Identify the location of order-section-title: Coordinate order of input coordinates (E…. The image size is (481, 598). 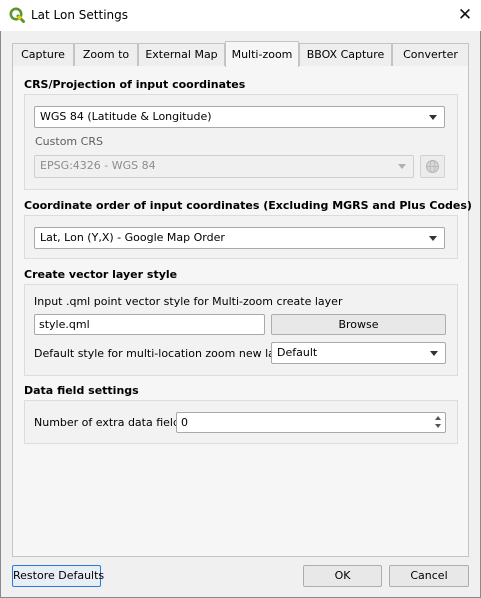
(248, 205).